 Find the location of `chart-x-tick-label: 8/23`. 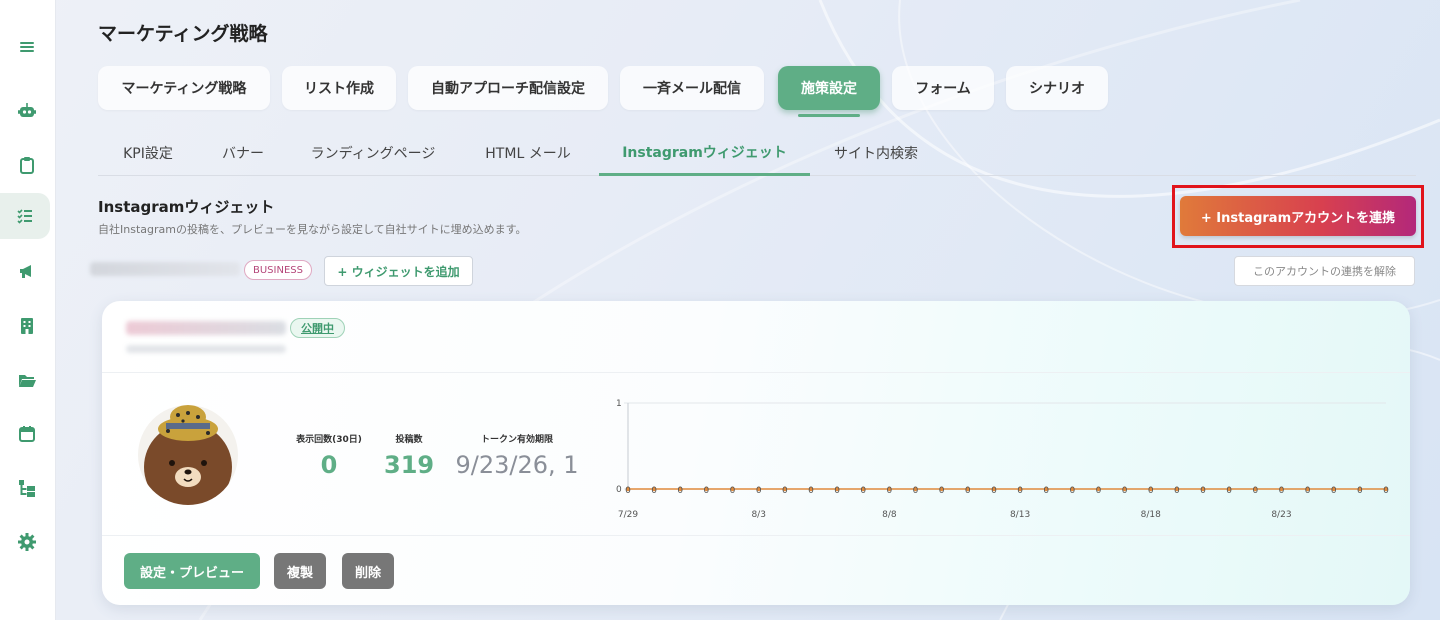

chart-x-tick-label: 8/23 is located at coordinates (1281, 515).